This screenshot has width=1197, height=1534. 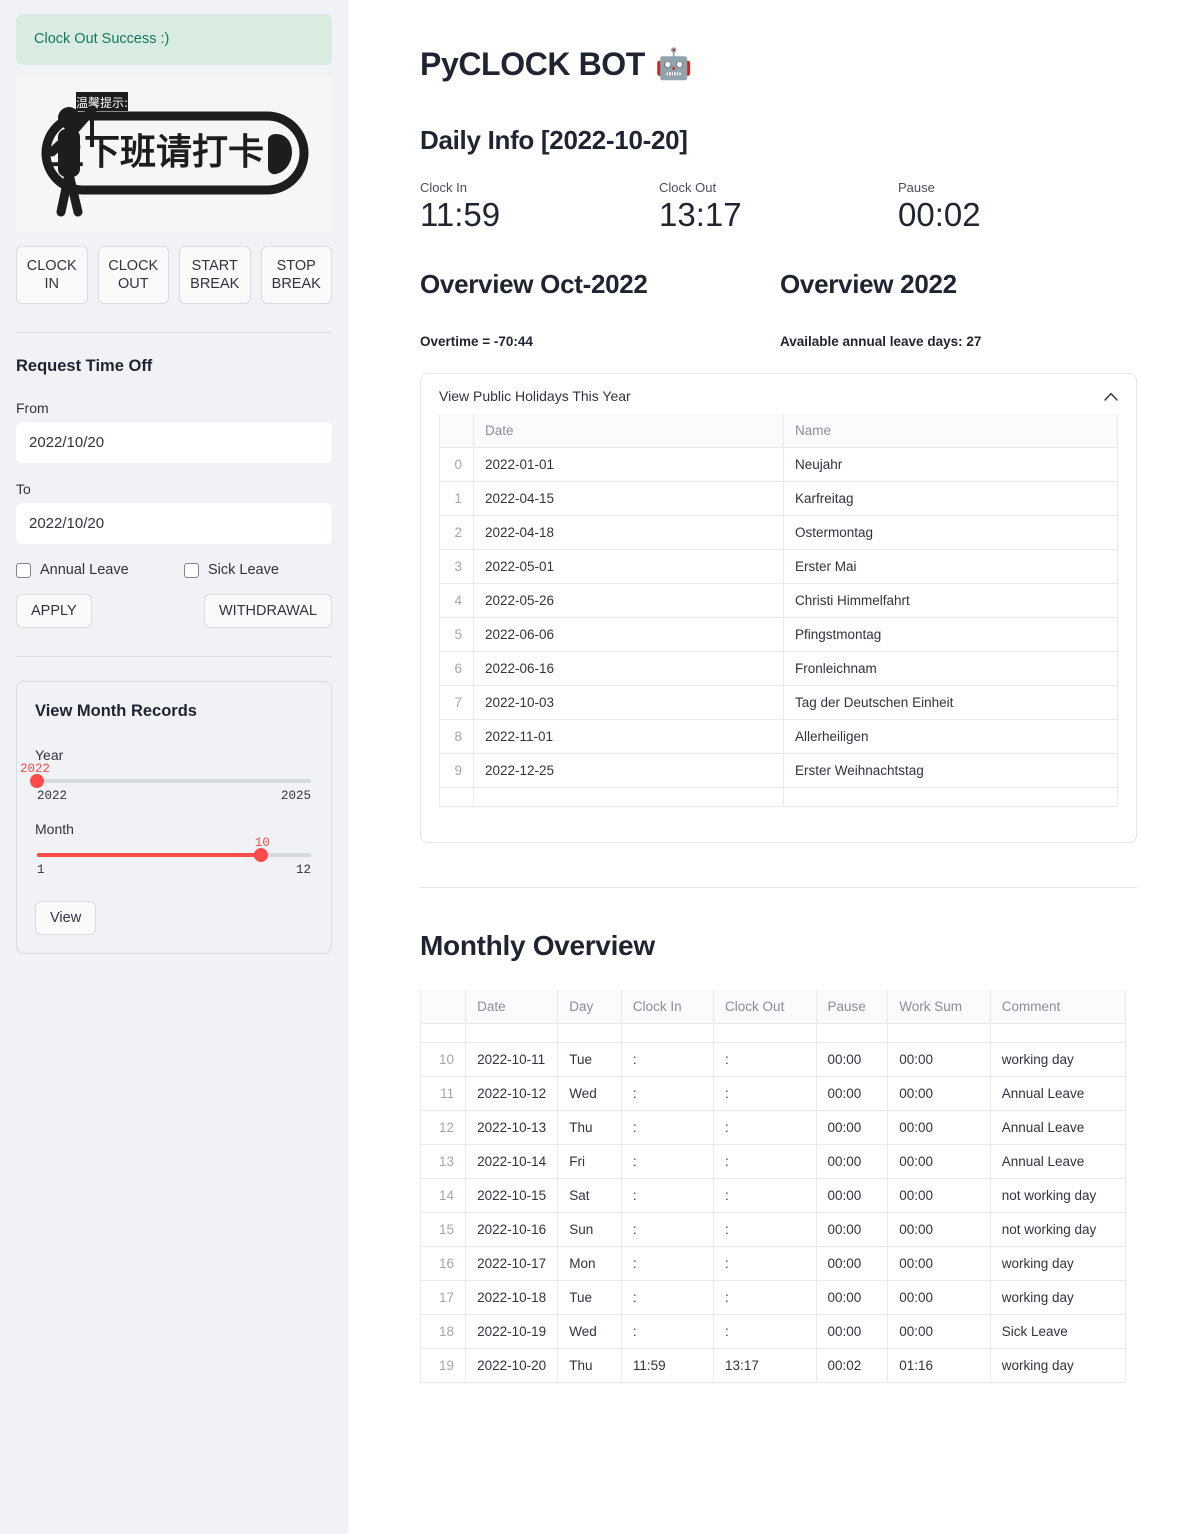 What do you see at coordinates (778, 206) in the screenshot?
I see `metric-clock-out: Clock Out 13:17` at bounding box center [778, 206].